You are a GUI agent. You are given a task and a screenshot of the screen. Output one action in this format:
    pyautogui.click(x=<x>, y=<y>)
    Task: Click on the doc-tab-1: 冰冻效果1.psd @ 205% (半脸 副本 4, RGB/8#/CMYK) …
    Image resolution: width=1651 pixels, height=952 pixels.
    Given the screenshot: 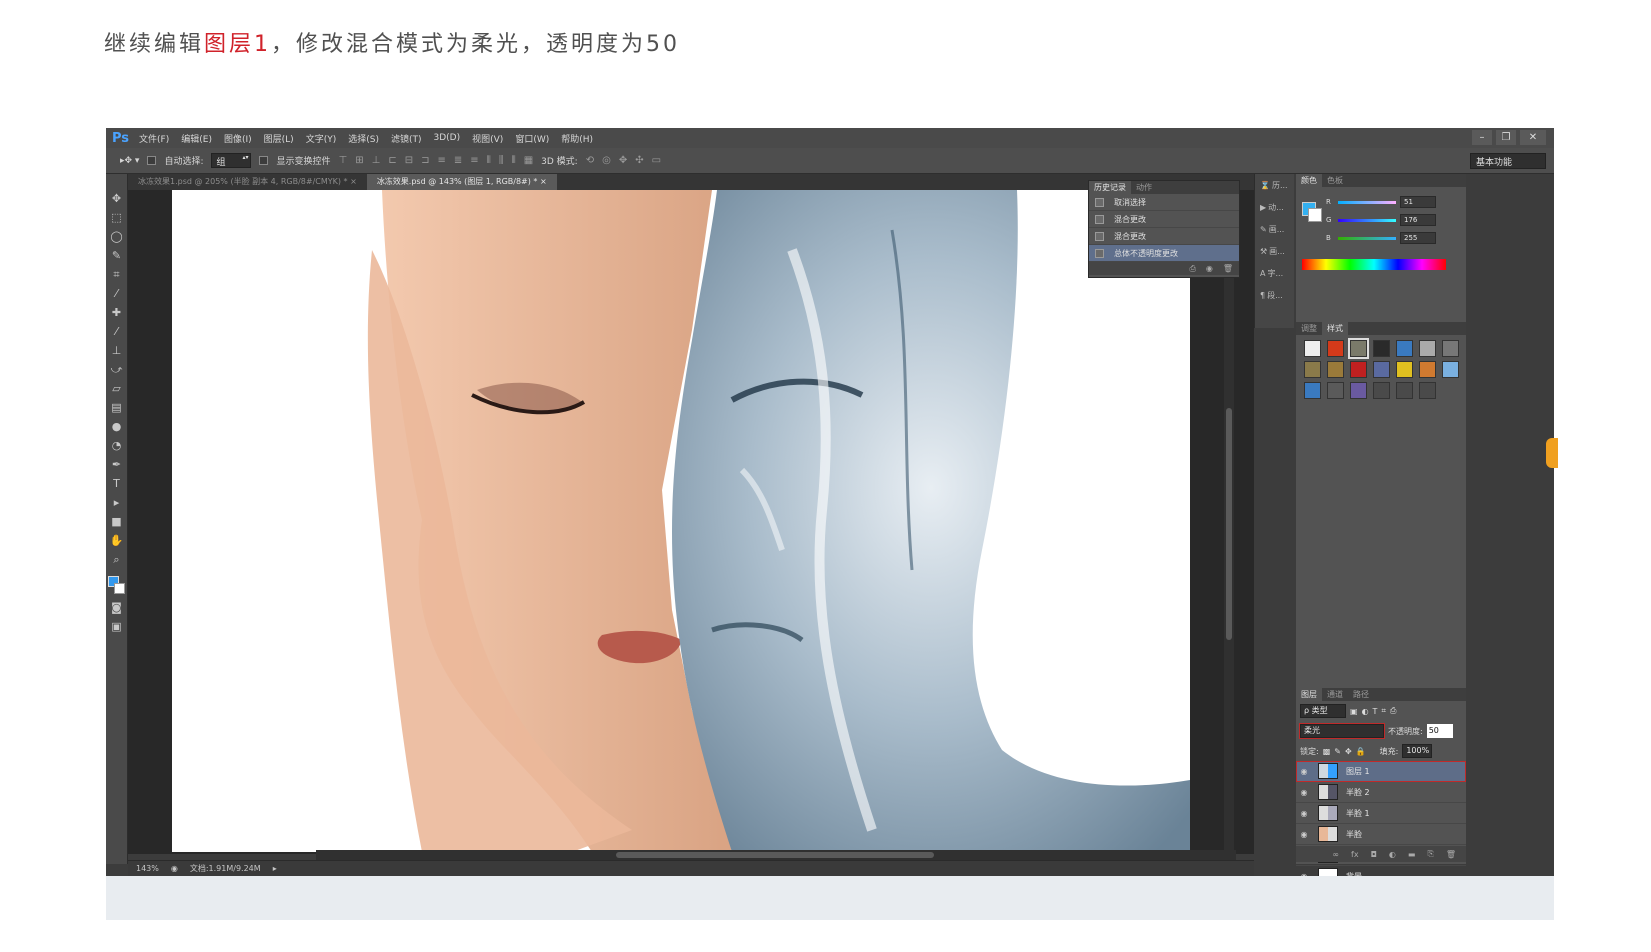 What is the action you would take?
    pyautogui.click(x=247, y=182)
    